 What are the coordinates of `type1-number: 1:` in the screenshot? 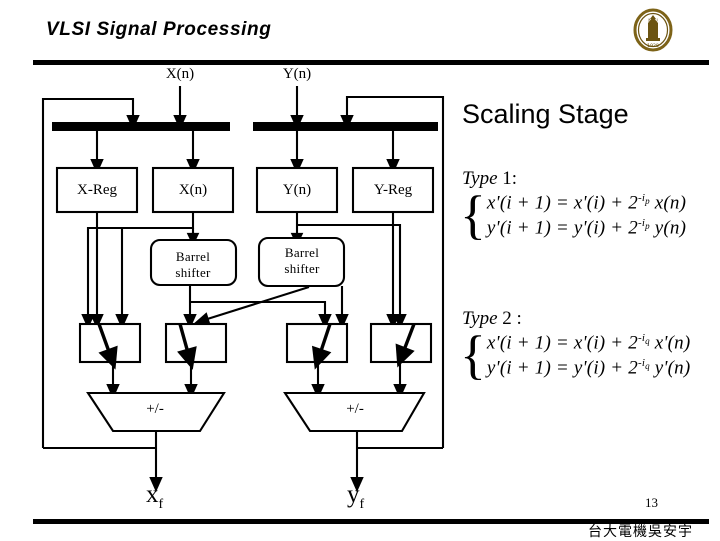 It's located at (510, 178).